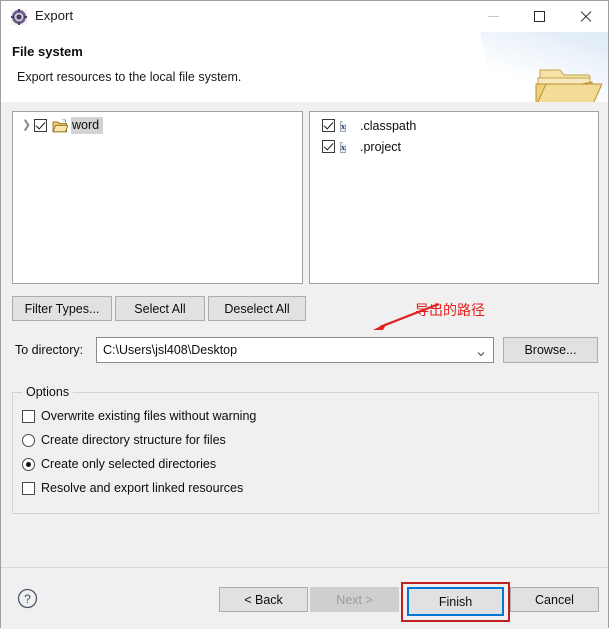 The height and width of the screenshot is (629, 609). I want to click on chevron-right-icon: ❯, so click(26, 125).